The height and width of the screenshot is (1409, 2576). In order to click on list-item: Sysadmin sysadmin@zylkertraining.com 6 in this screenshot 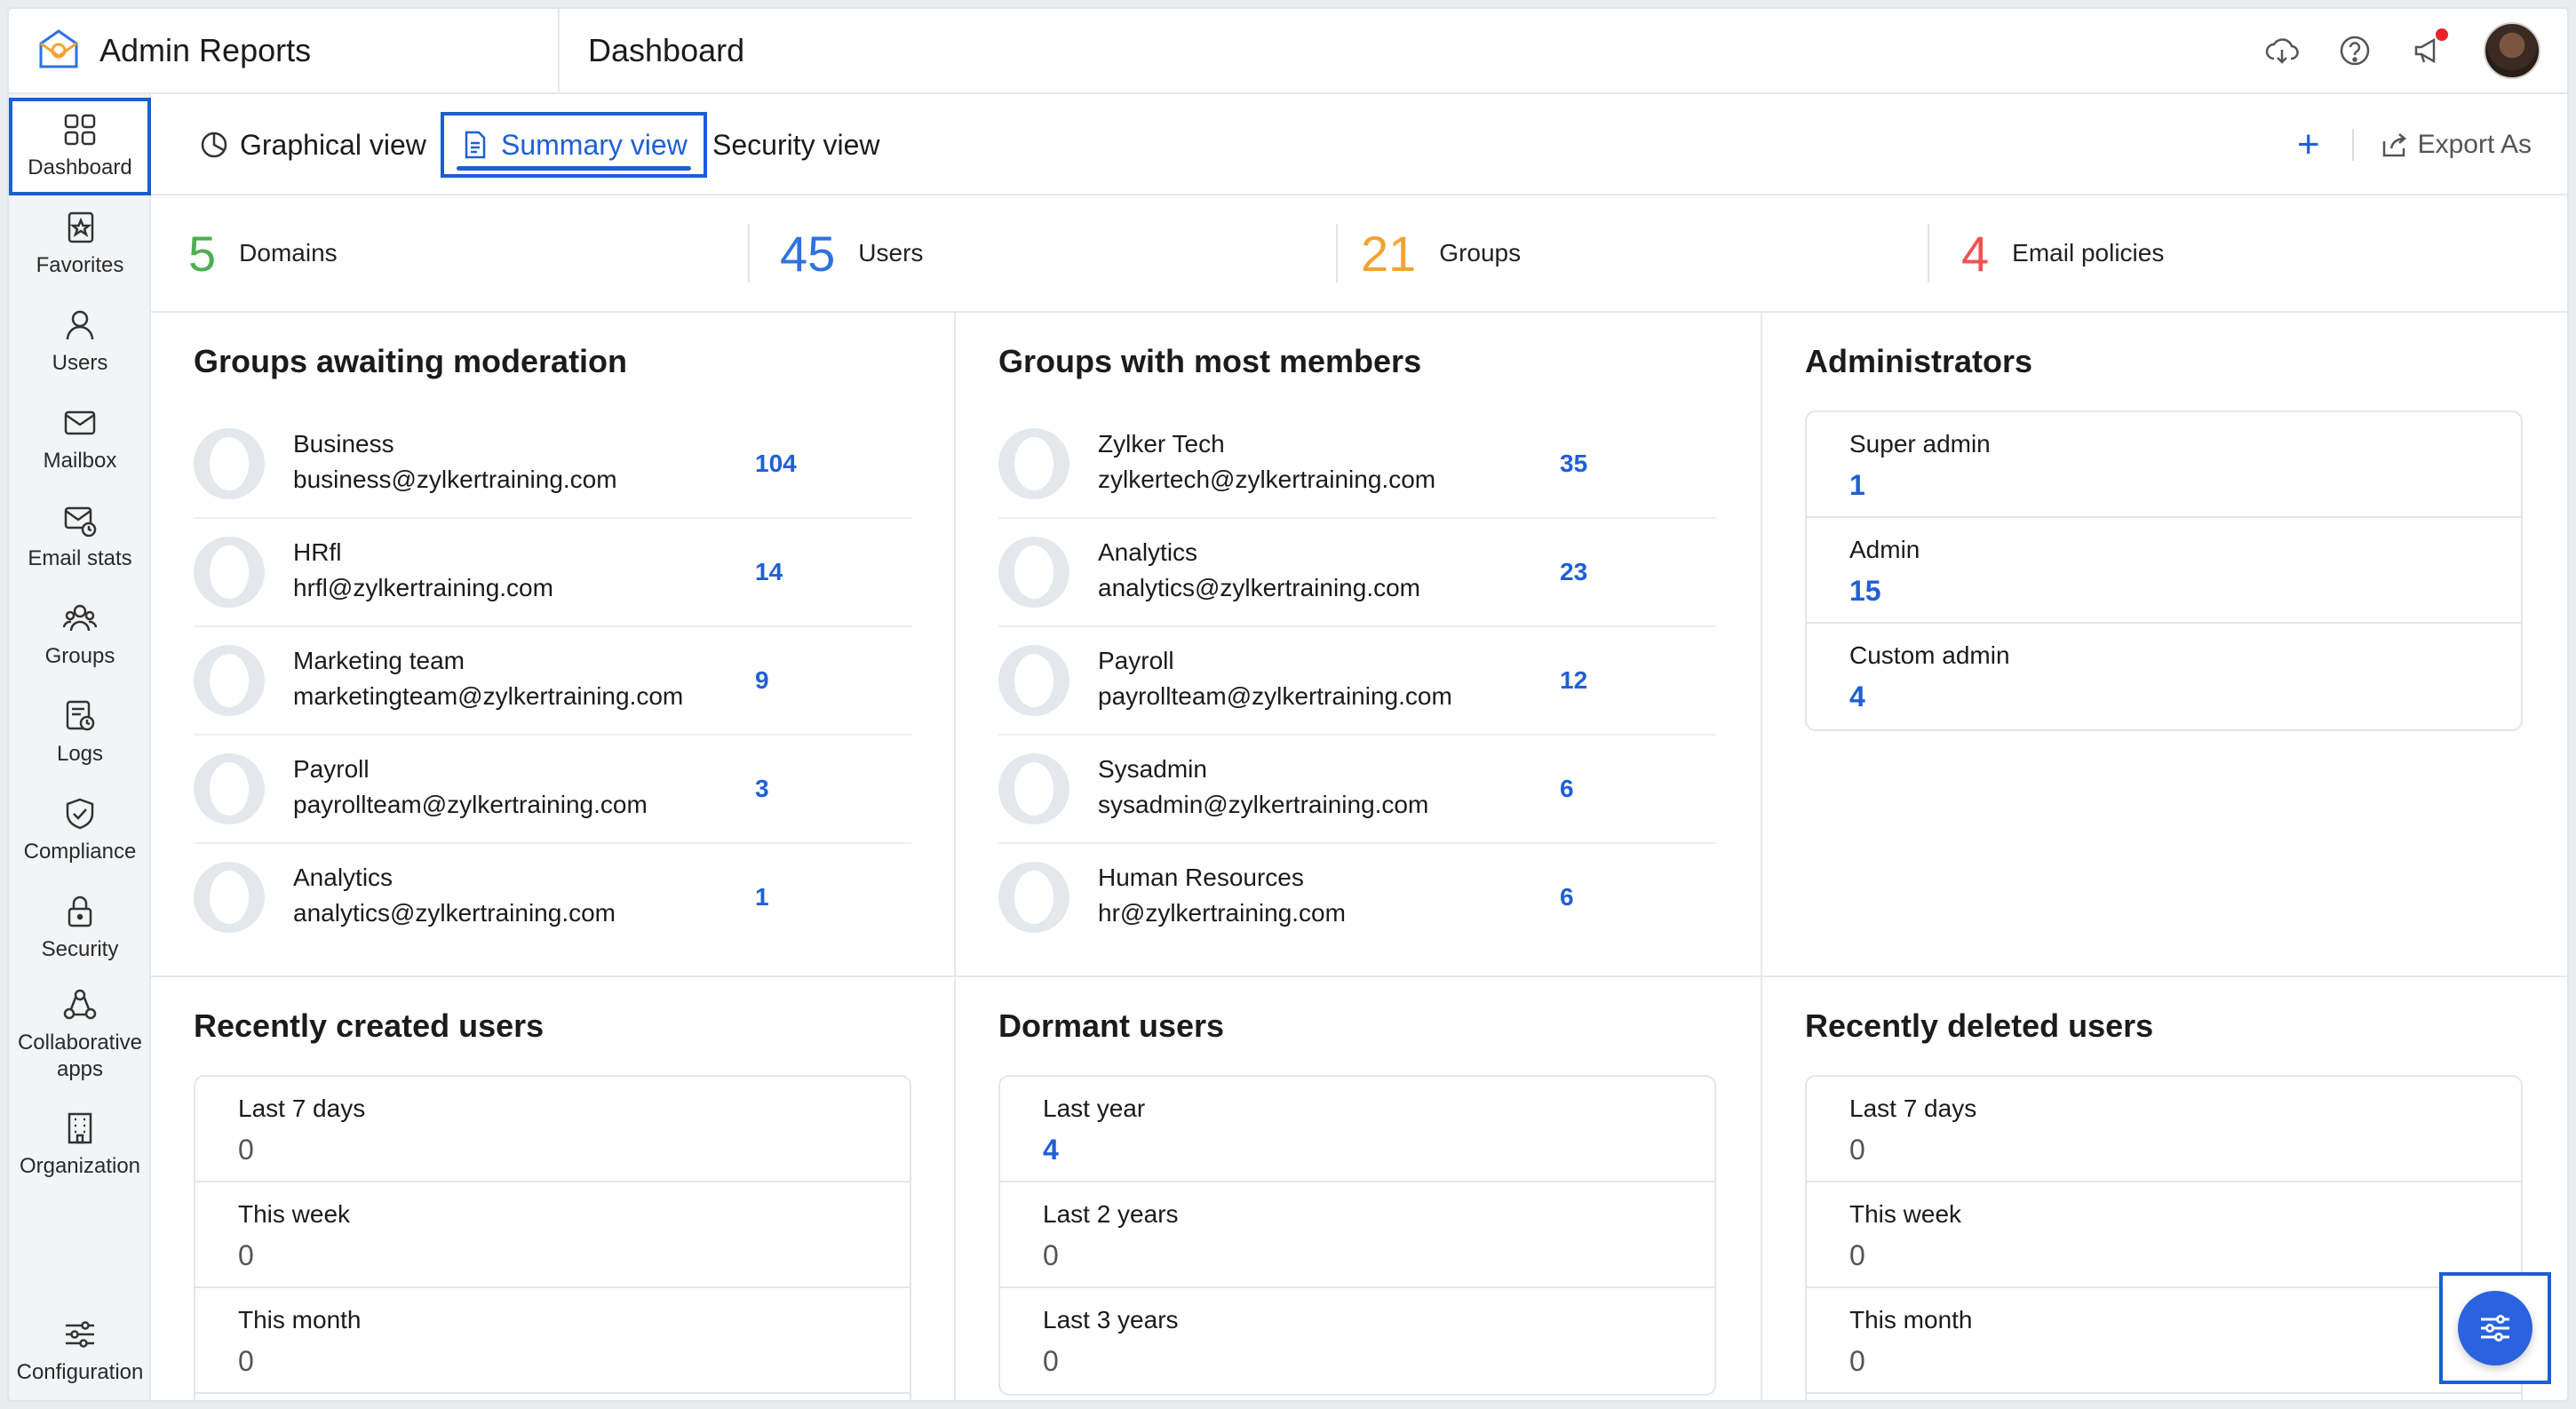, I will do `click(1357, 790)`.